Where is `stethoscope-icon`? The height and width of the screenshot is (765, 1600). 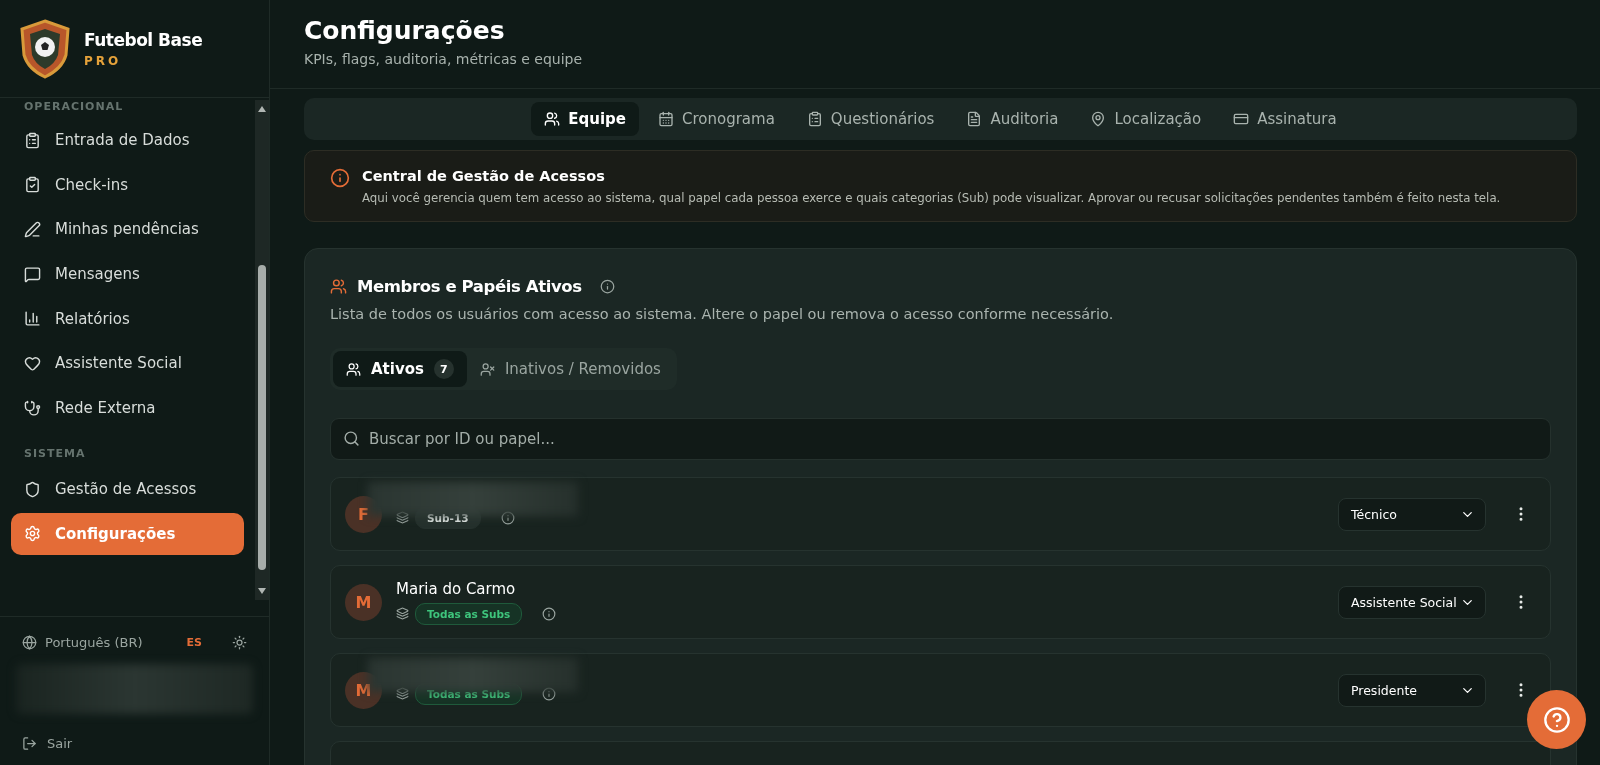 stethoscope-icon is located at coordinates (32, 408).